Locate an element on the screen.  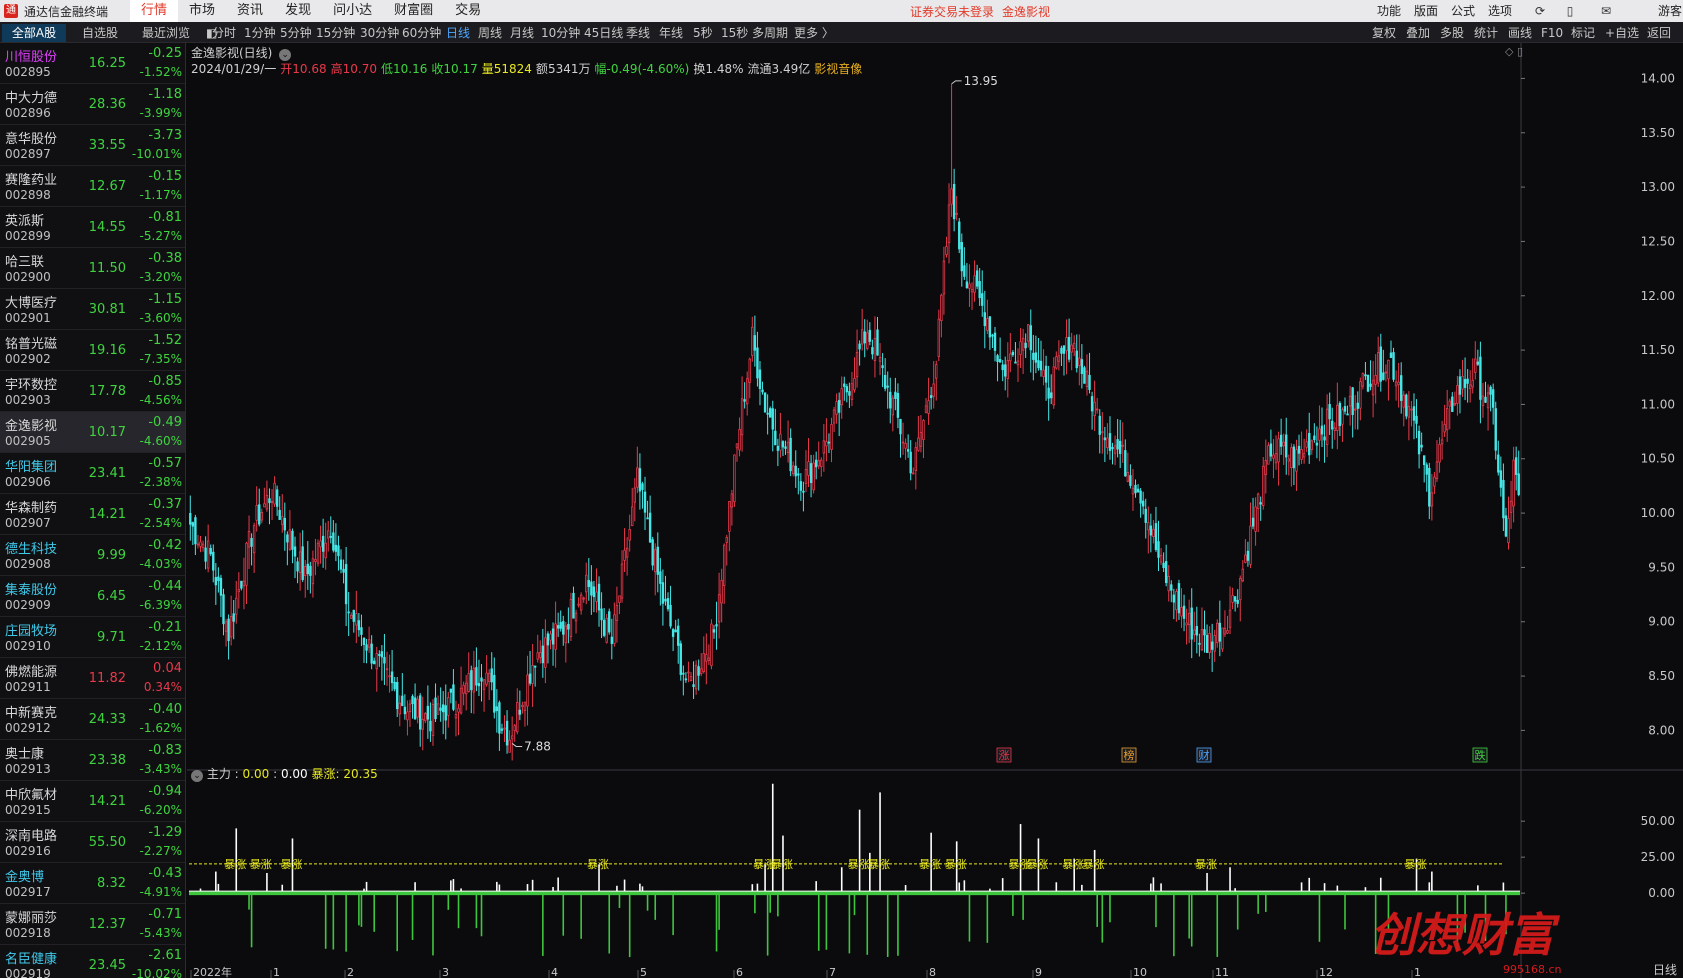
tool-button-8: 返回 is located at coordinates (1659, 33).